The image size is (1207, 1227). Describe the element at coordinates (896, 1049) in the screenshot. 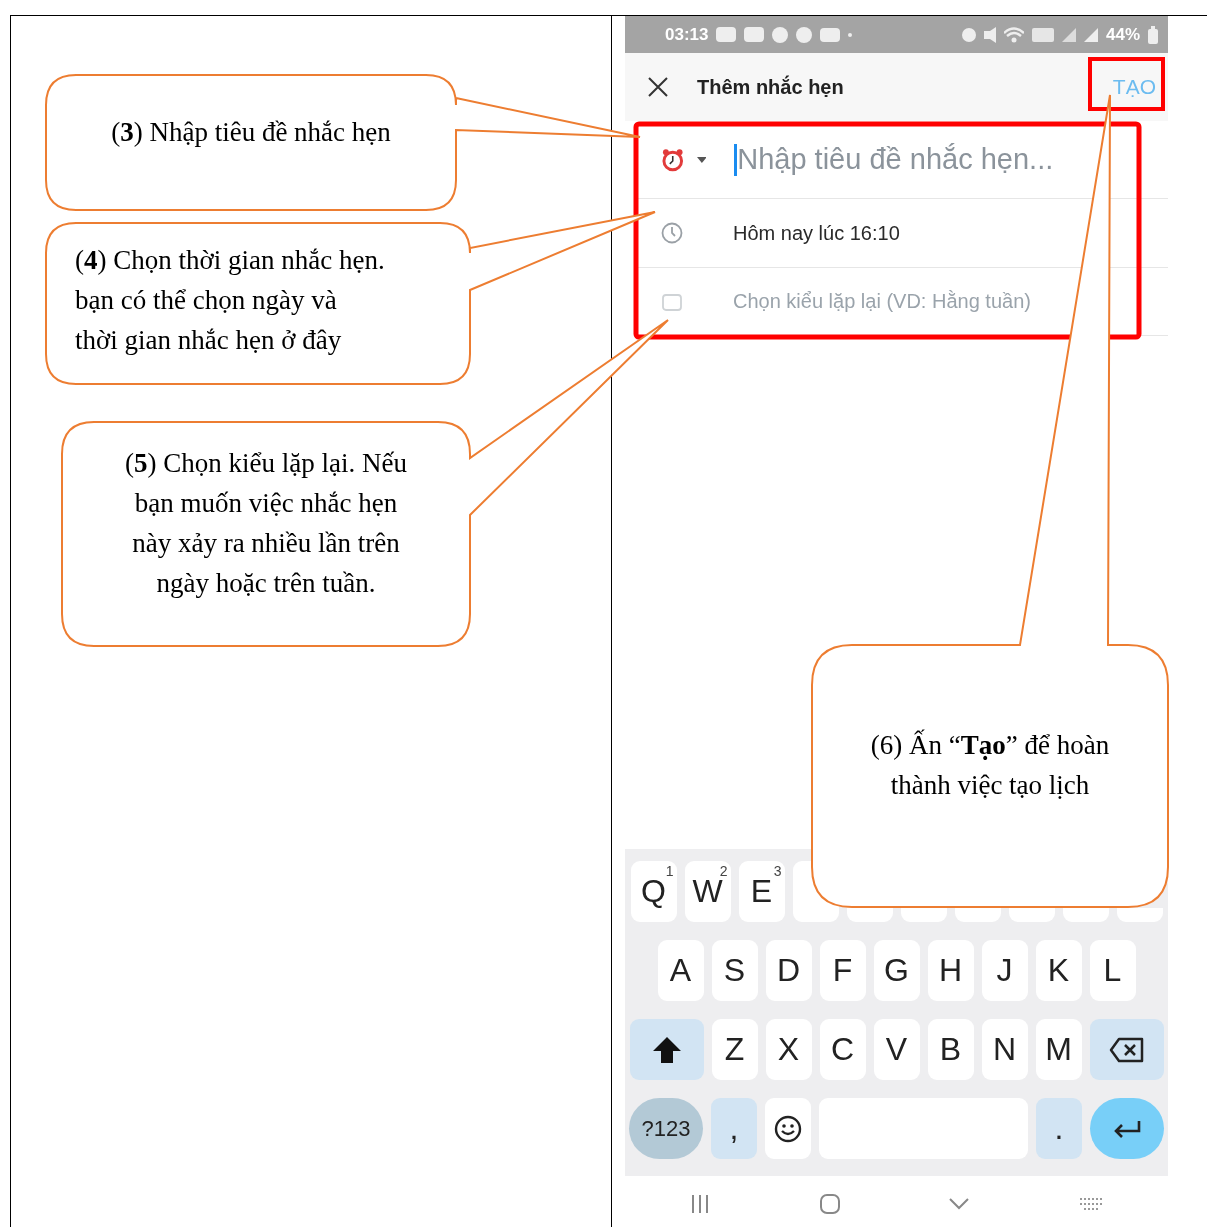

I see `letter-key: V` at that location.